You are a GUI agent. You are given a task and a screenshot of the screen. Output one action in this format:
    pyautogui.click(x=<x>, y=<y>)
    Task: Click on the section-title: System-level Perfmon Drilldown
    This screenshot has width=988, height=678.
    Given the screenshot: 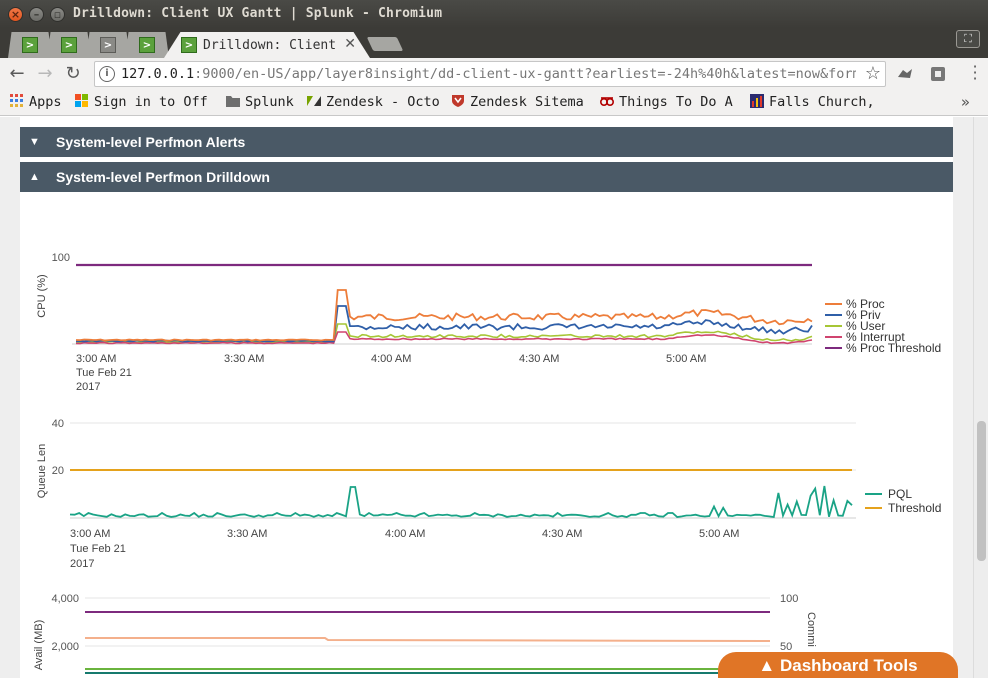 What is the action you would take?
    pyautogui.click(x=163, y=177)
    